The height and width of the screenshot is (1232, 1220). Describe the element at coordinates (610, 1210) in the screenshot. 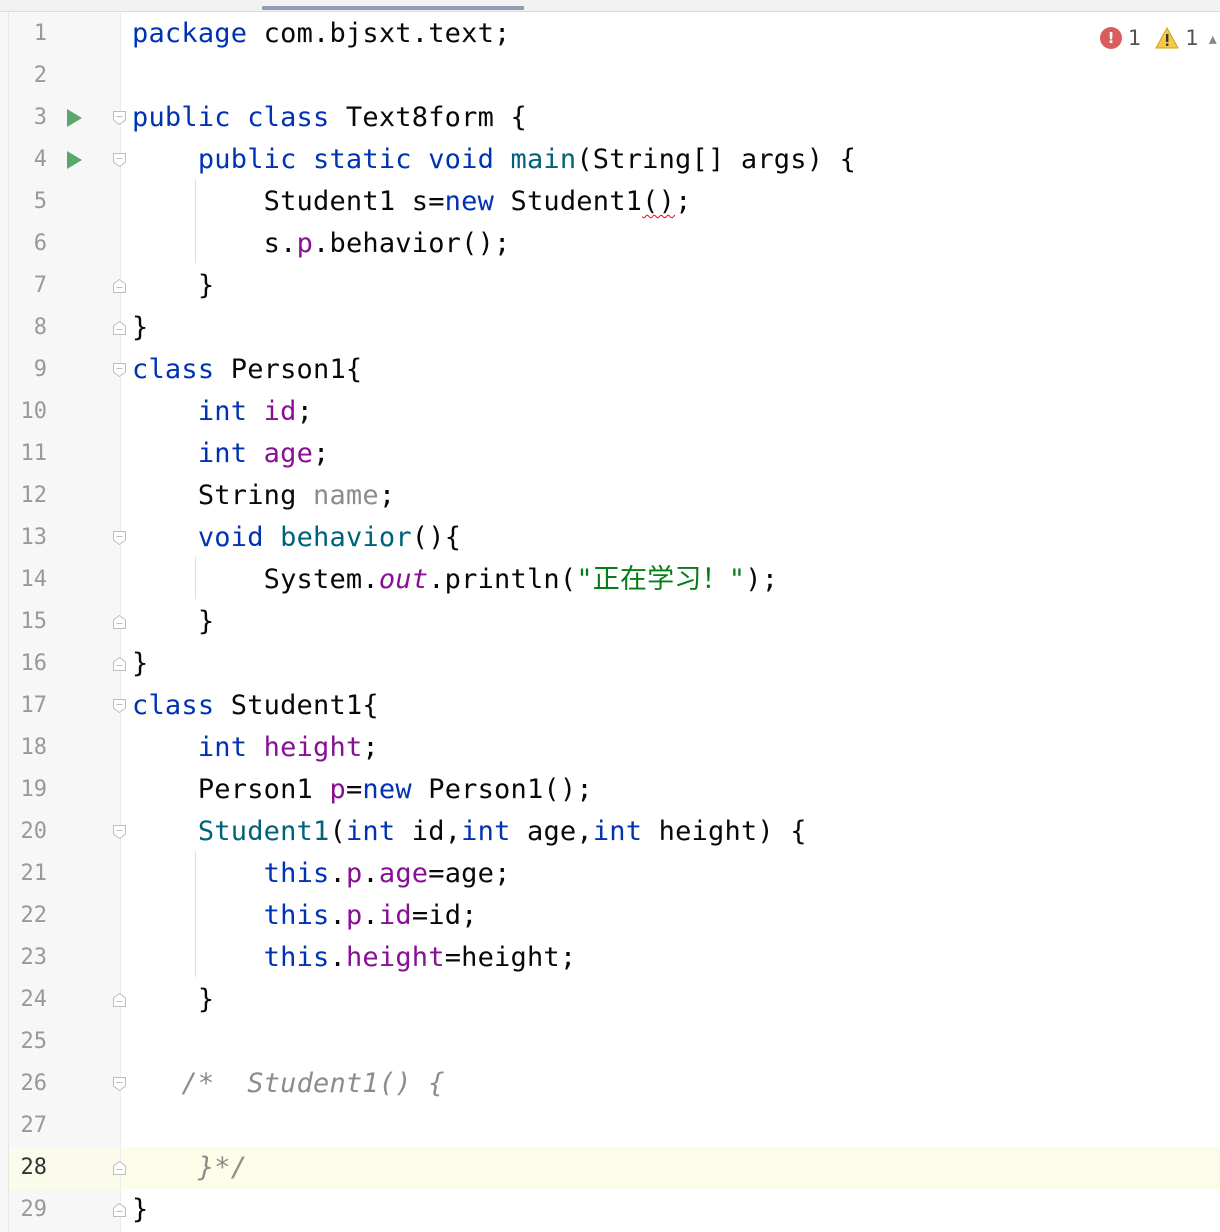

I see `code-line: 29}` at that location.